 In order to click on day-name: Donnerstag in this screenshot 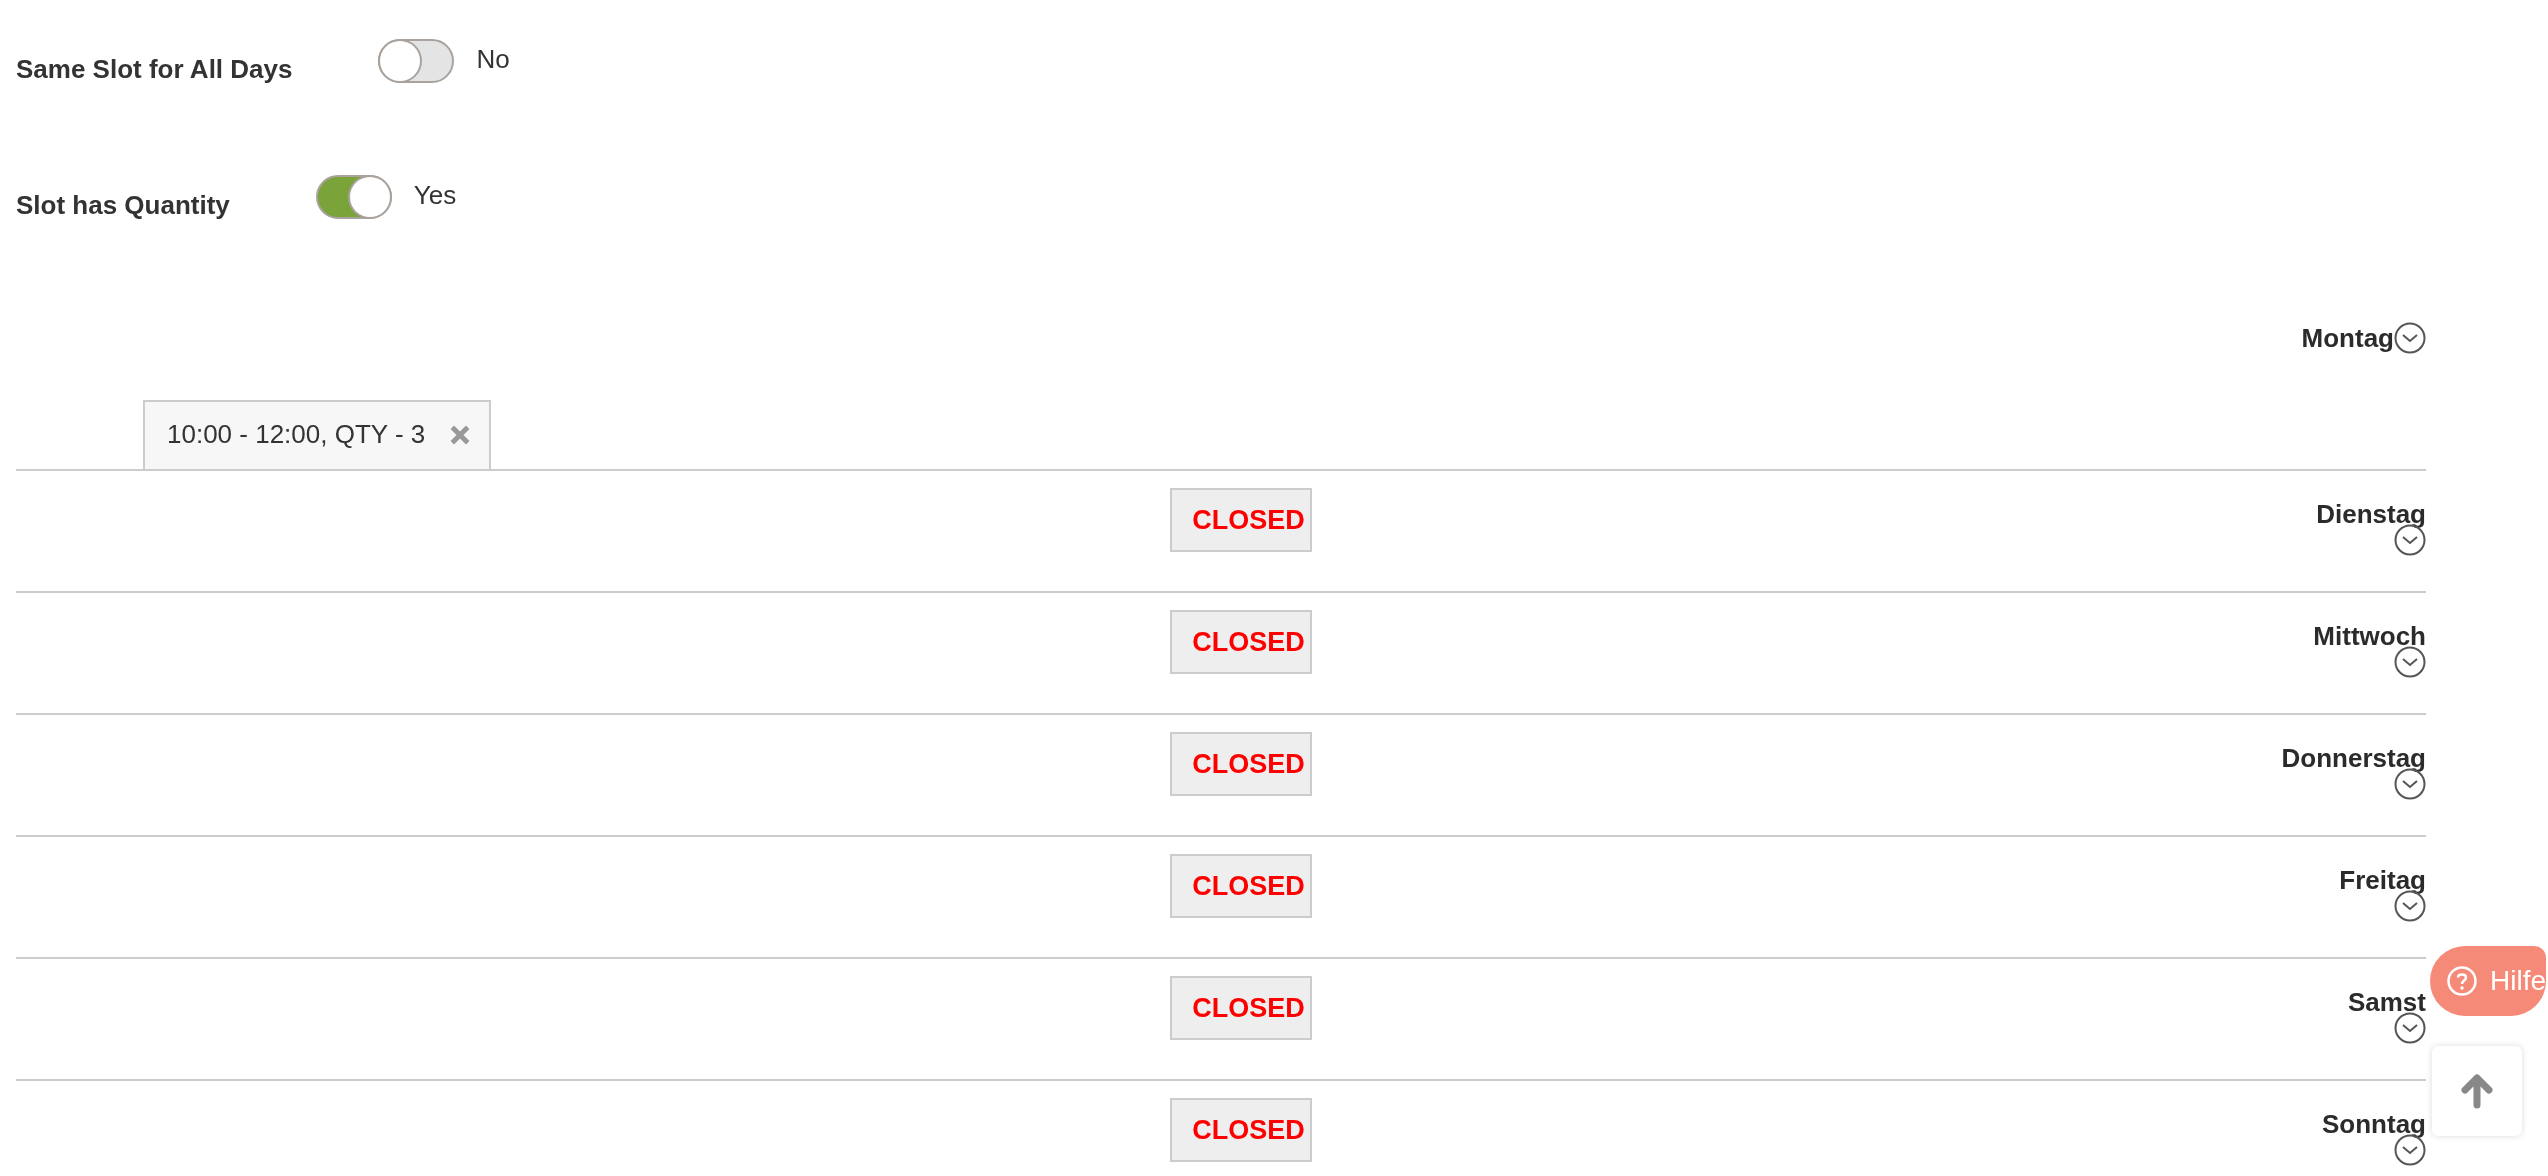, I will do `click(2353, 758)`.